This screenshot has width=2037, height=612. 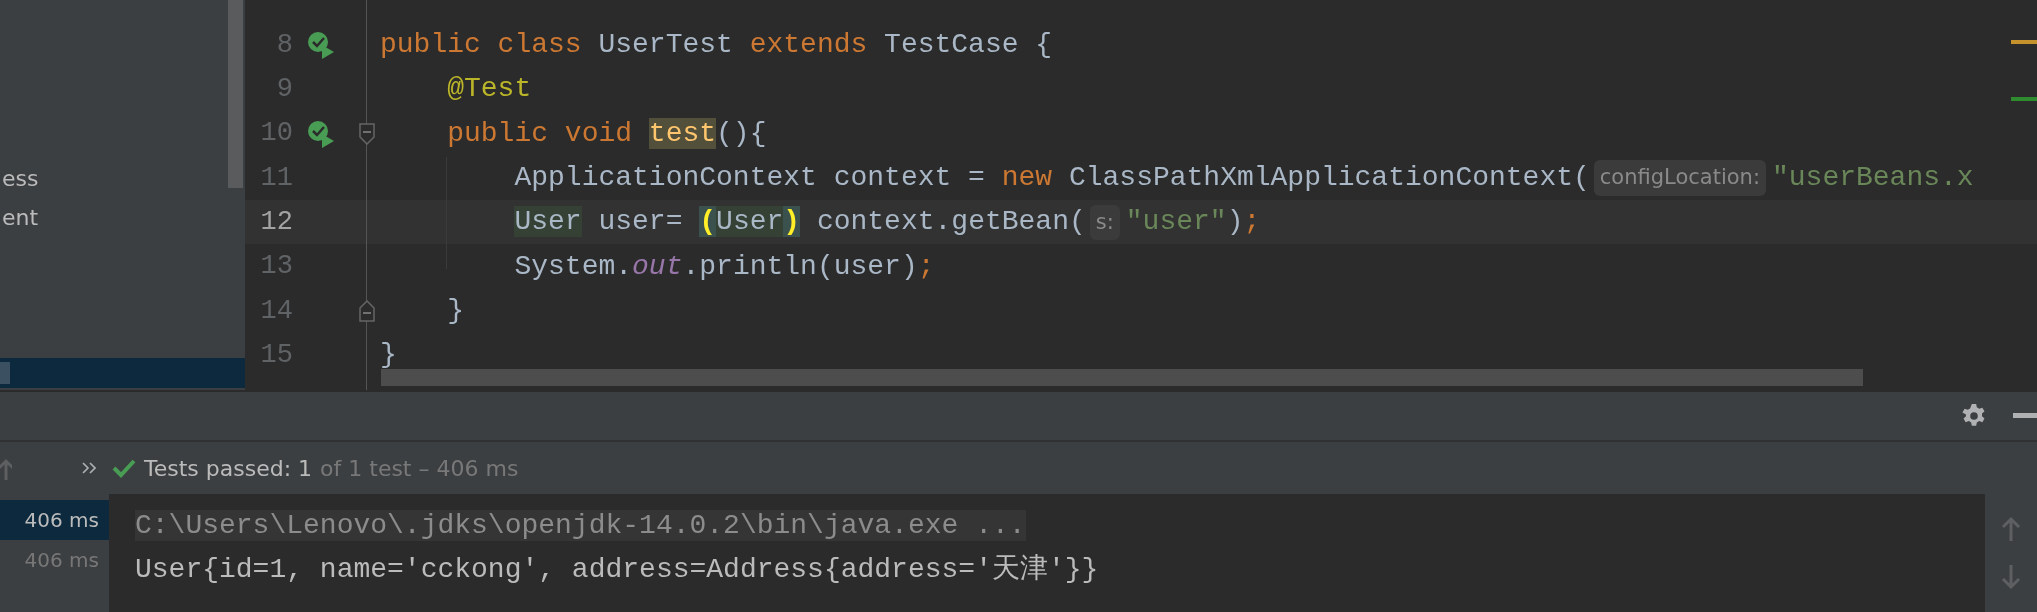 I want to click on line-number: 11, so click(x=276, y=178).